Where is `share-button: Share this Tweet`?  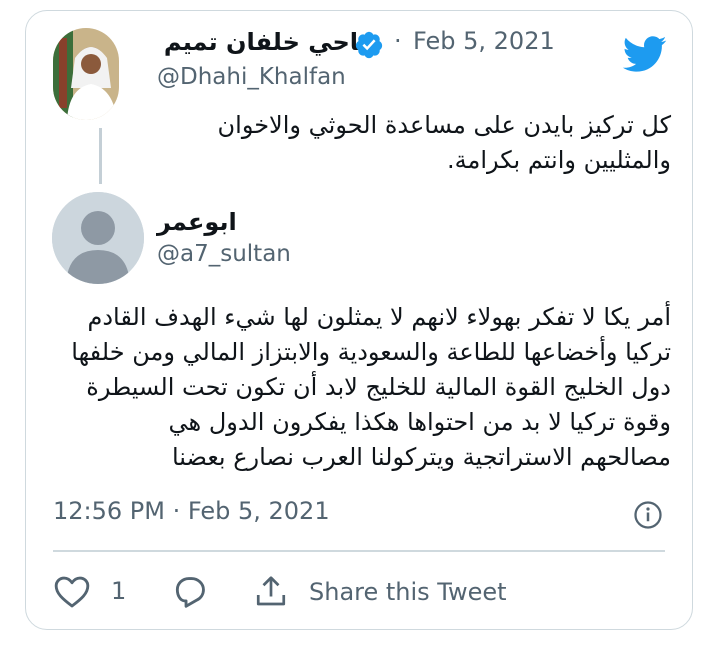 share-button: Share this Tweet is located at coordinates (380, 592).